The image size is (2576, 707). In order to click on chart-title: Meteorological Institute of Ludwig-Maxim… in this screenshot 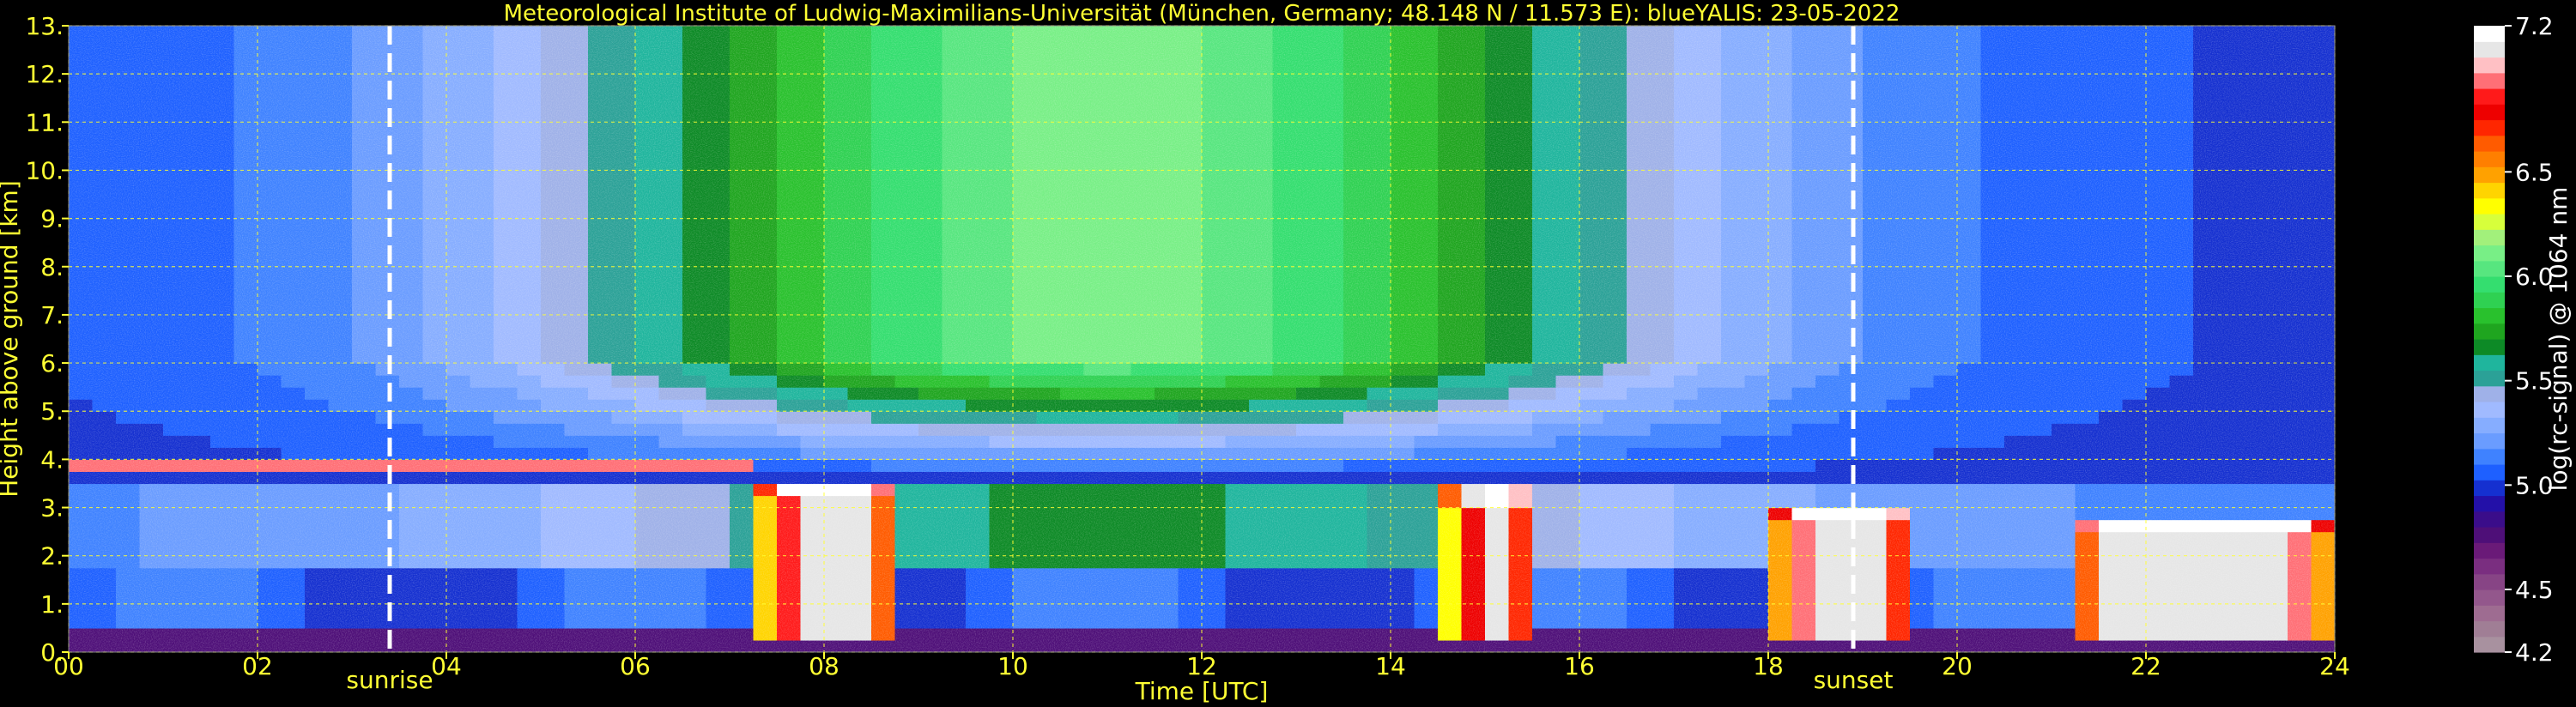, I will do `click(1202, 14)`.